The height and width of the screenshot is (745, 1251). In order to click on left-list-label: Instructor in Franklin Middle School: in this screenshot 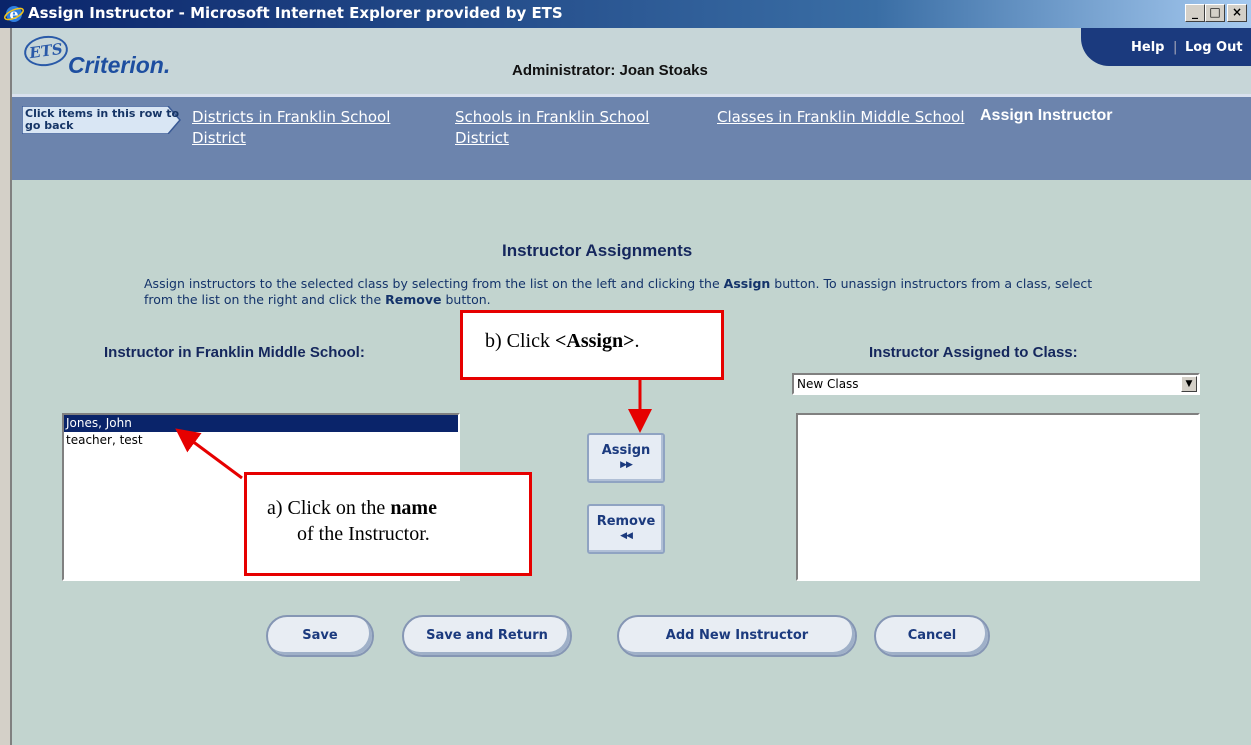, I will do `click(234, 352)`.